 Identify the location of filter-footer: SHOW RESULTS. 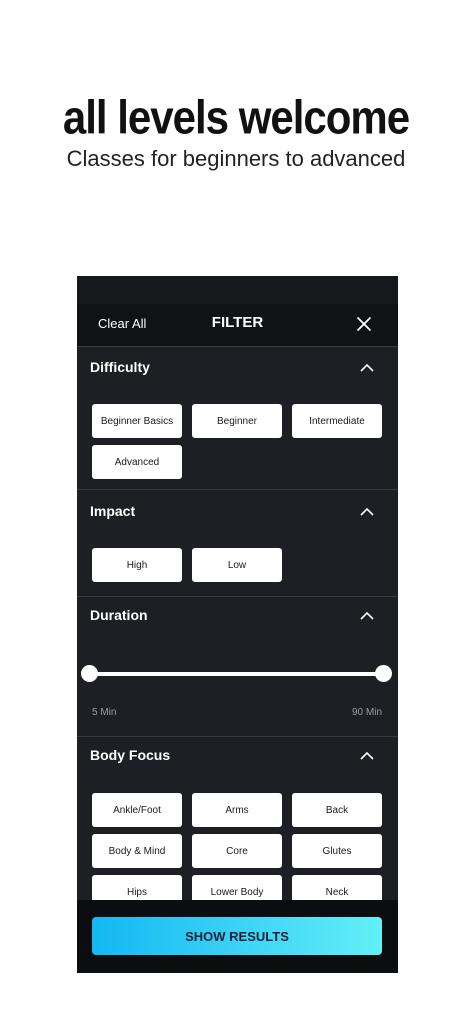
(237, 936).